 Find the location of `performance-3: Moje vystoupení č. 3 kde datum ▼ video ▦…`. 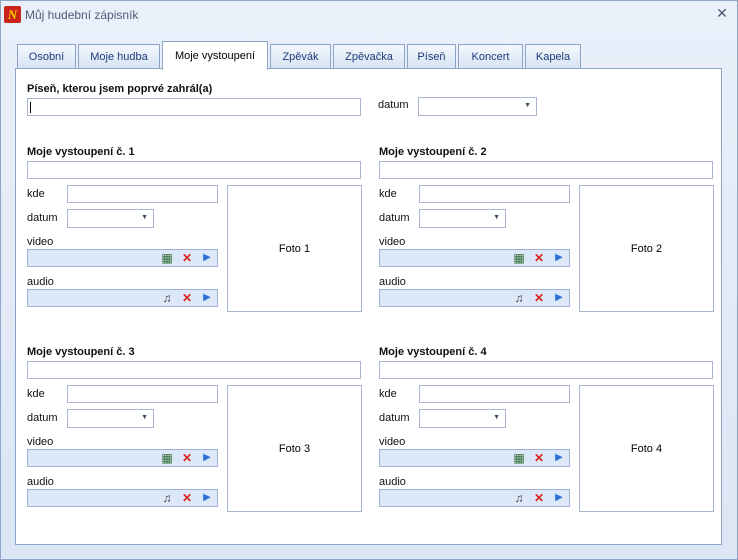

performance-3: Moje vystoupení č. 3 kde datum ▼ video ▦… is located at coordinates (194, 429).